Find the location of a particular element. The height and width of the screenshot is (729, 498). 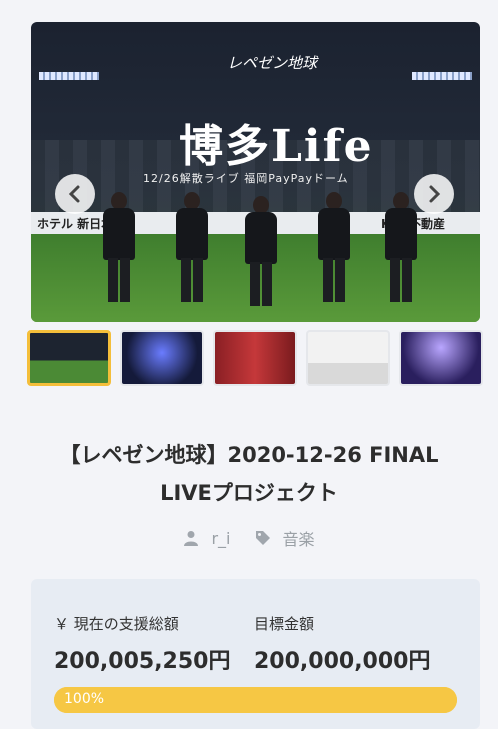

hero-art-subtitle: 12/26解散ライブ 福岡PayPayドーム is located at coordinates (246, 178).